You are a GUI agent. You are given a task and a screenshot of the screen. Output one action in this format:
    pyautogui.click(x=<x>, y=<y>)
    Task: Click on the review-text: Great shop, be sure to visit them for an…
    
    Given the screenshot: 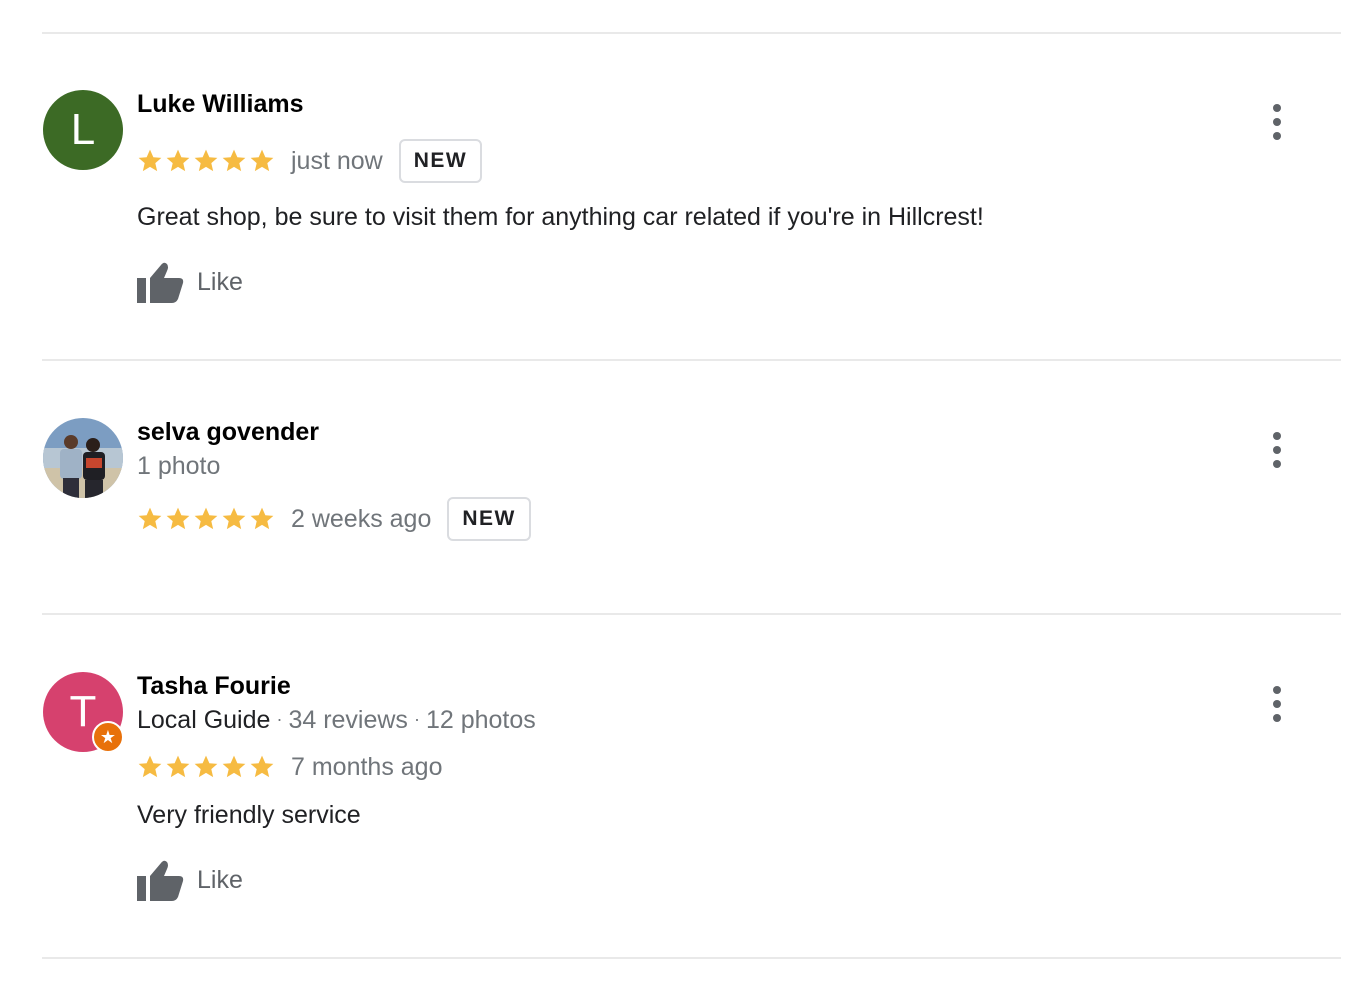 What is the action you would take?
    pyautogui.click(x=560, y=217)
    